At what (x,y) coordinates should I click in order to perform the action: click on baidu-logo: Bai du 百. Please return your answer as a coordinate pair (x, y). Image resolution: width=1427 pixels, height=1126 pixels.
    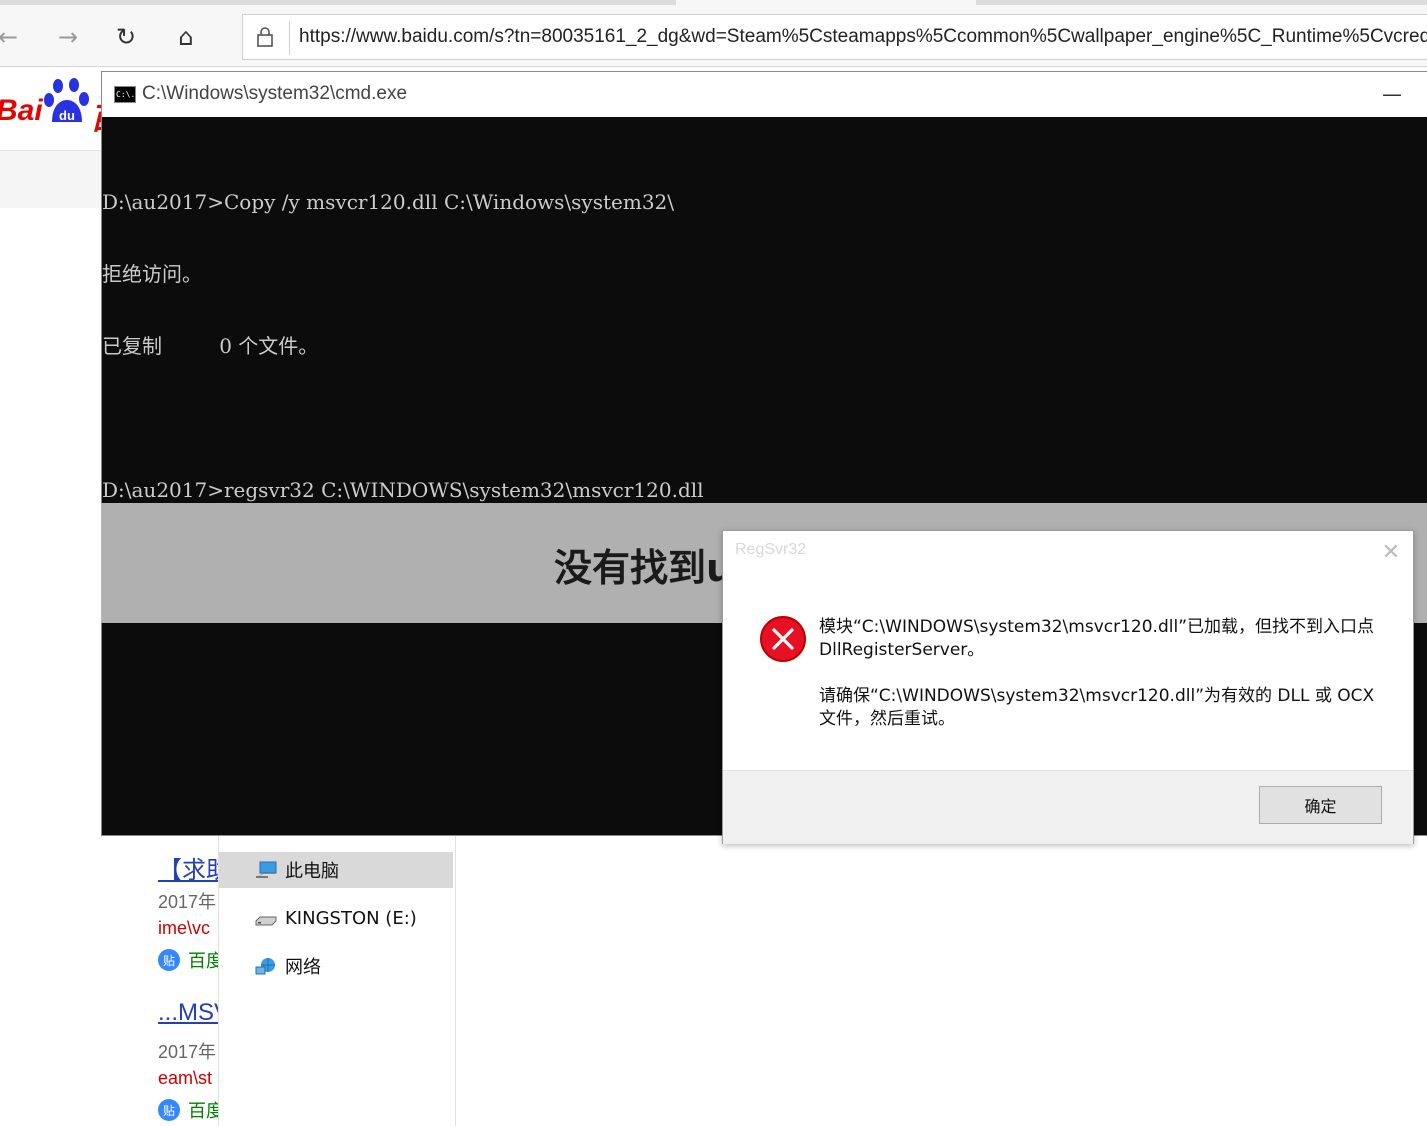
    Looking at the image, I should click on (52, 102).